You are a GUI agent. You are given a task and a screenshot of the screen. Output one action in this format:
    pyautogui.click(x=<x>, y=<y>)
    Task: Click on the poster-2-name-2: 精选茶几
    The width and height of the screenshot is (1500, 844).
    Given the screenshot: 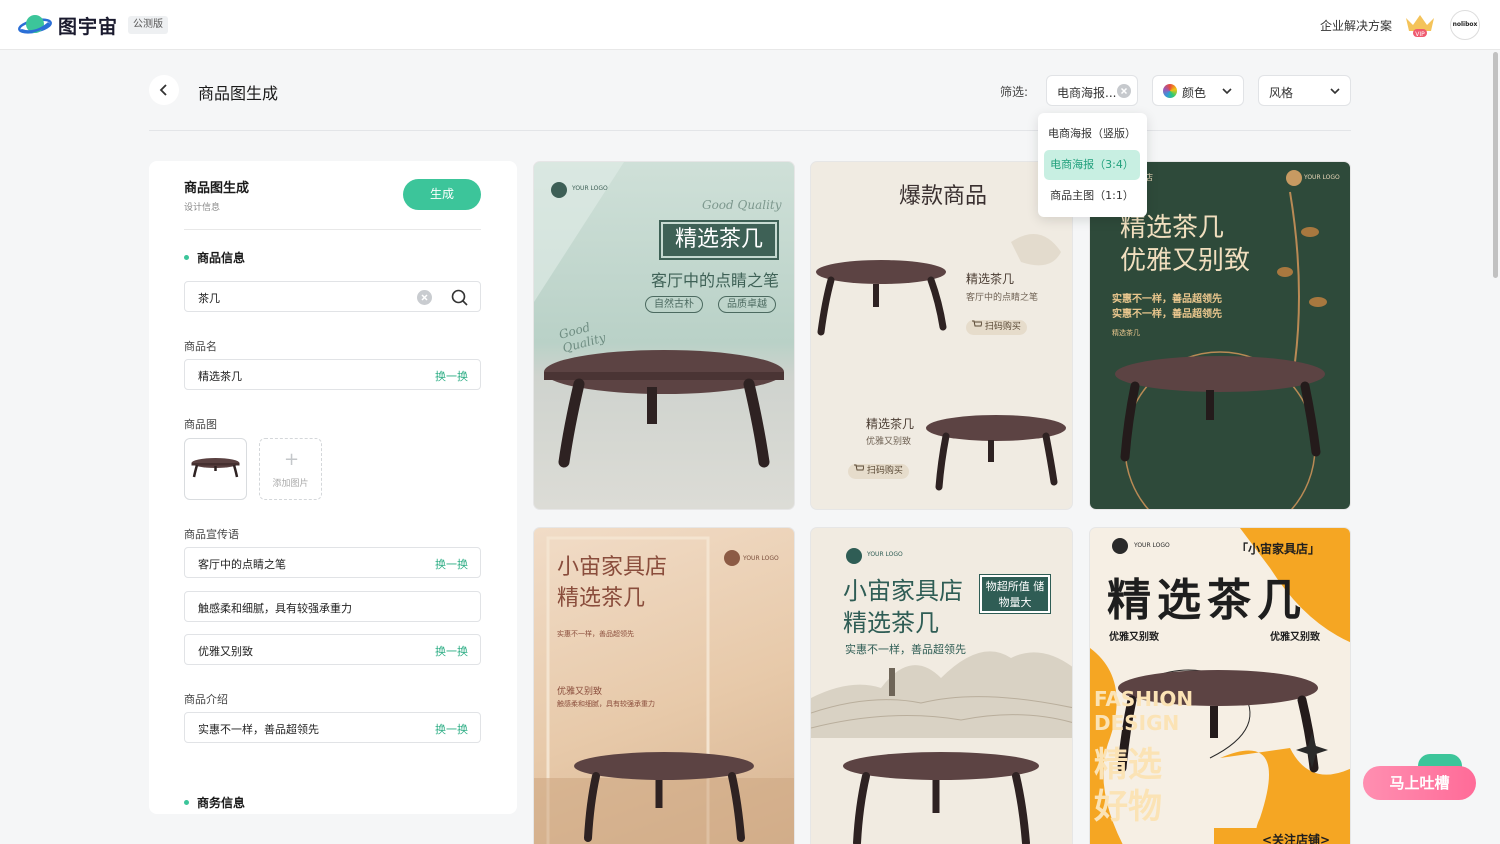 What is the action you would take?
    pyautogui.click(x=890, y=424)
    